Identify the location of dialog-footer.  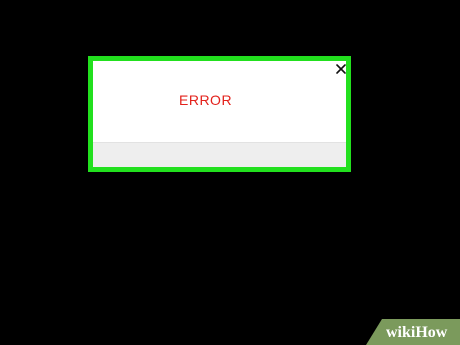
(219, 154).